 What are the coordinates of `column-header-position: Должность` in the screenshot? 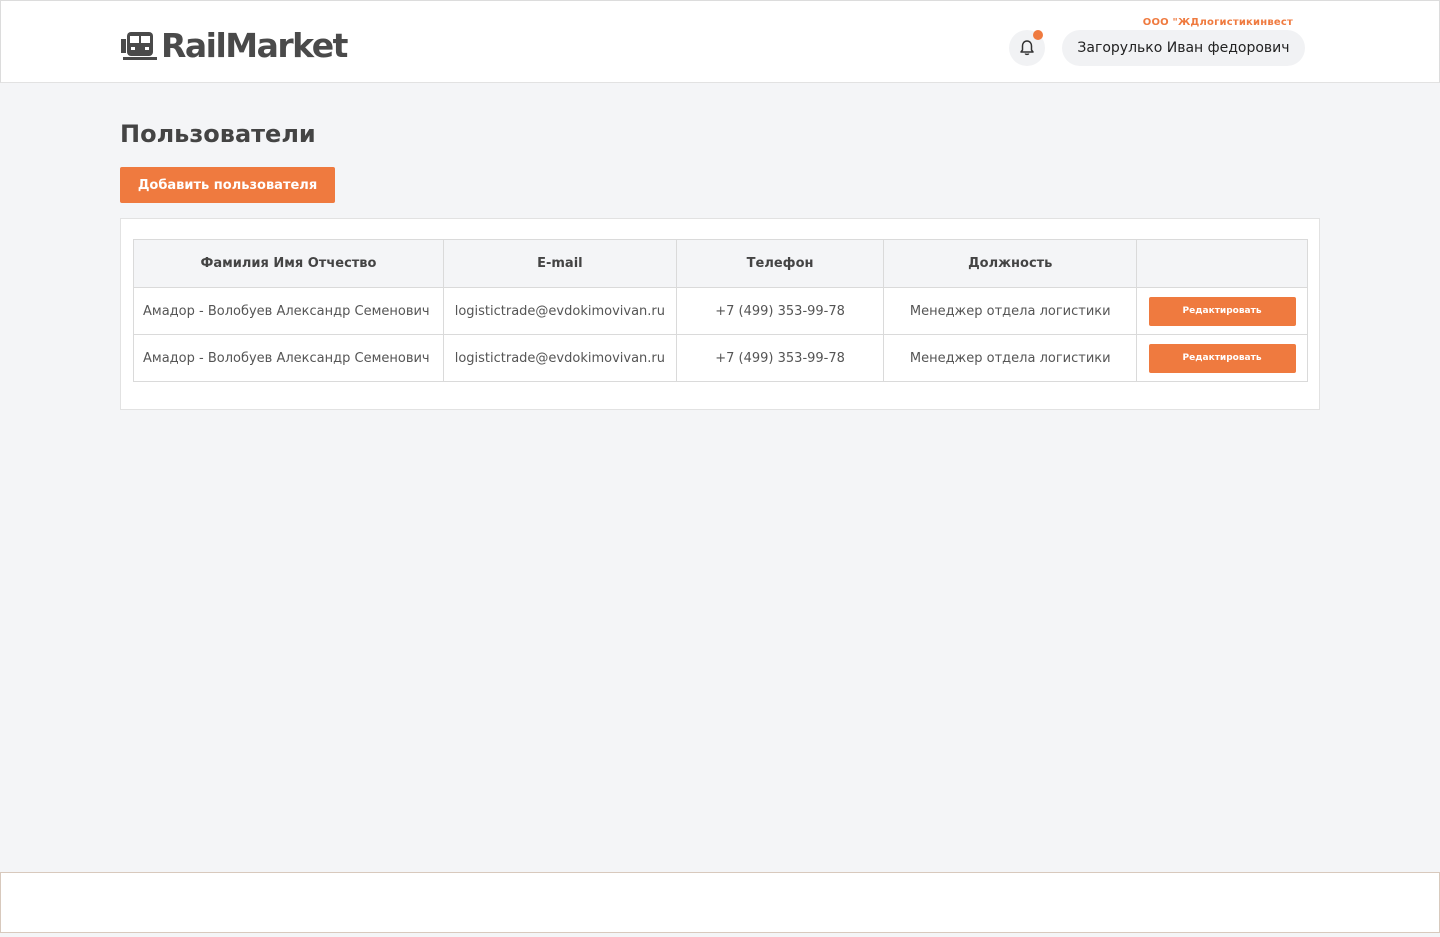 It's located at (1010, 263).